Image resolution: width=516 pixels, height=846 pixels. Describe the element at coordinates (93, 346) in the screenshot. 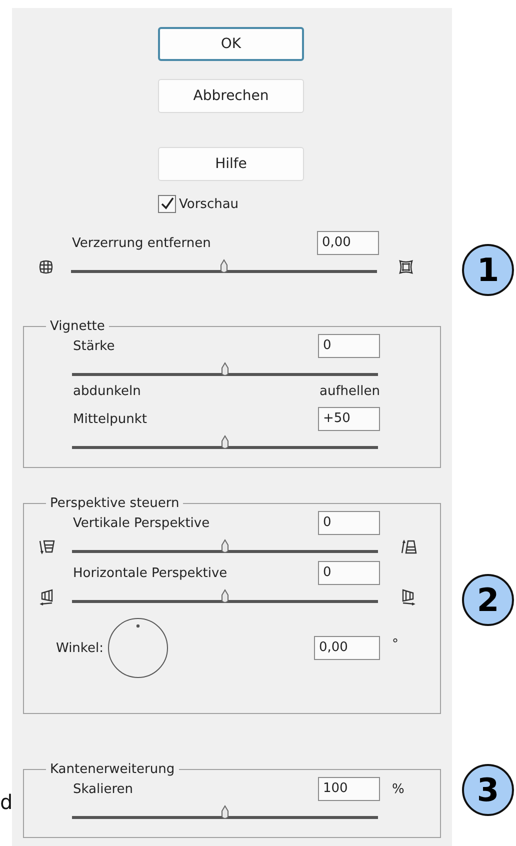

I see `slider-label: Stärke` at that location.